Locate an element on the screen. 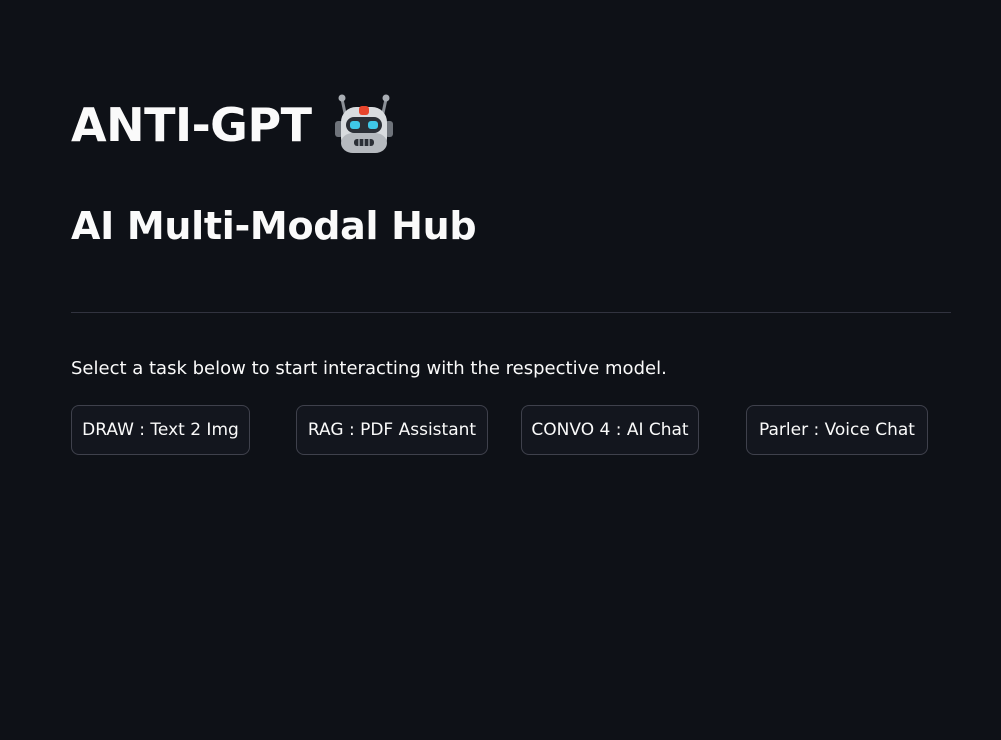  draw-text-2-img-button: DRAW : Text 2 Img is located at coordinates (160, 430).